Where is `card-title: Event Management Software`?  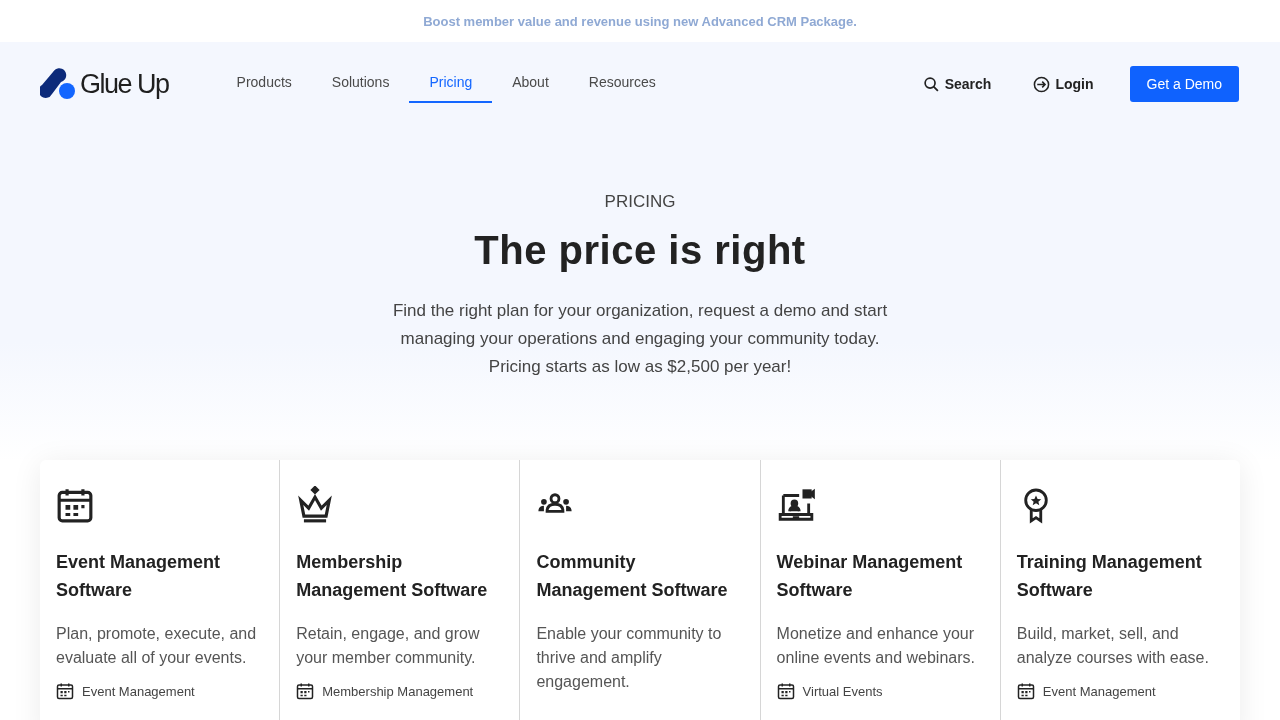 card-title: Event Management Software is located at coordinates (160, 576).